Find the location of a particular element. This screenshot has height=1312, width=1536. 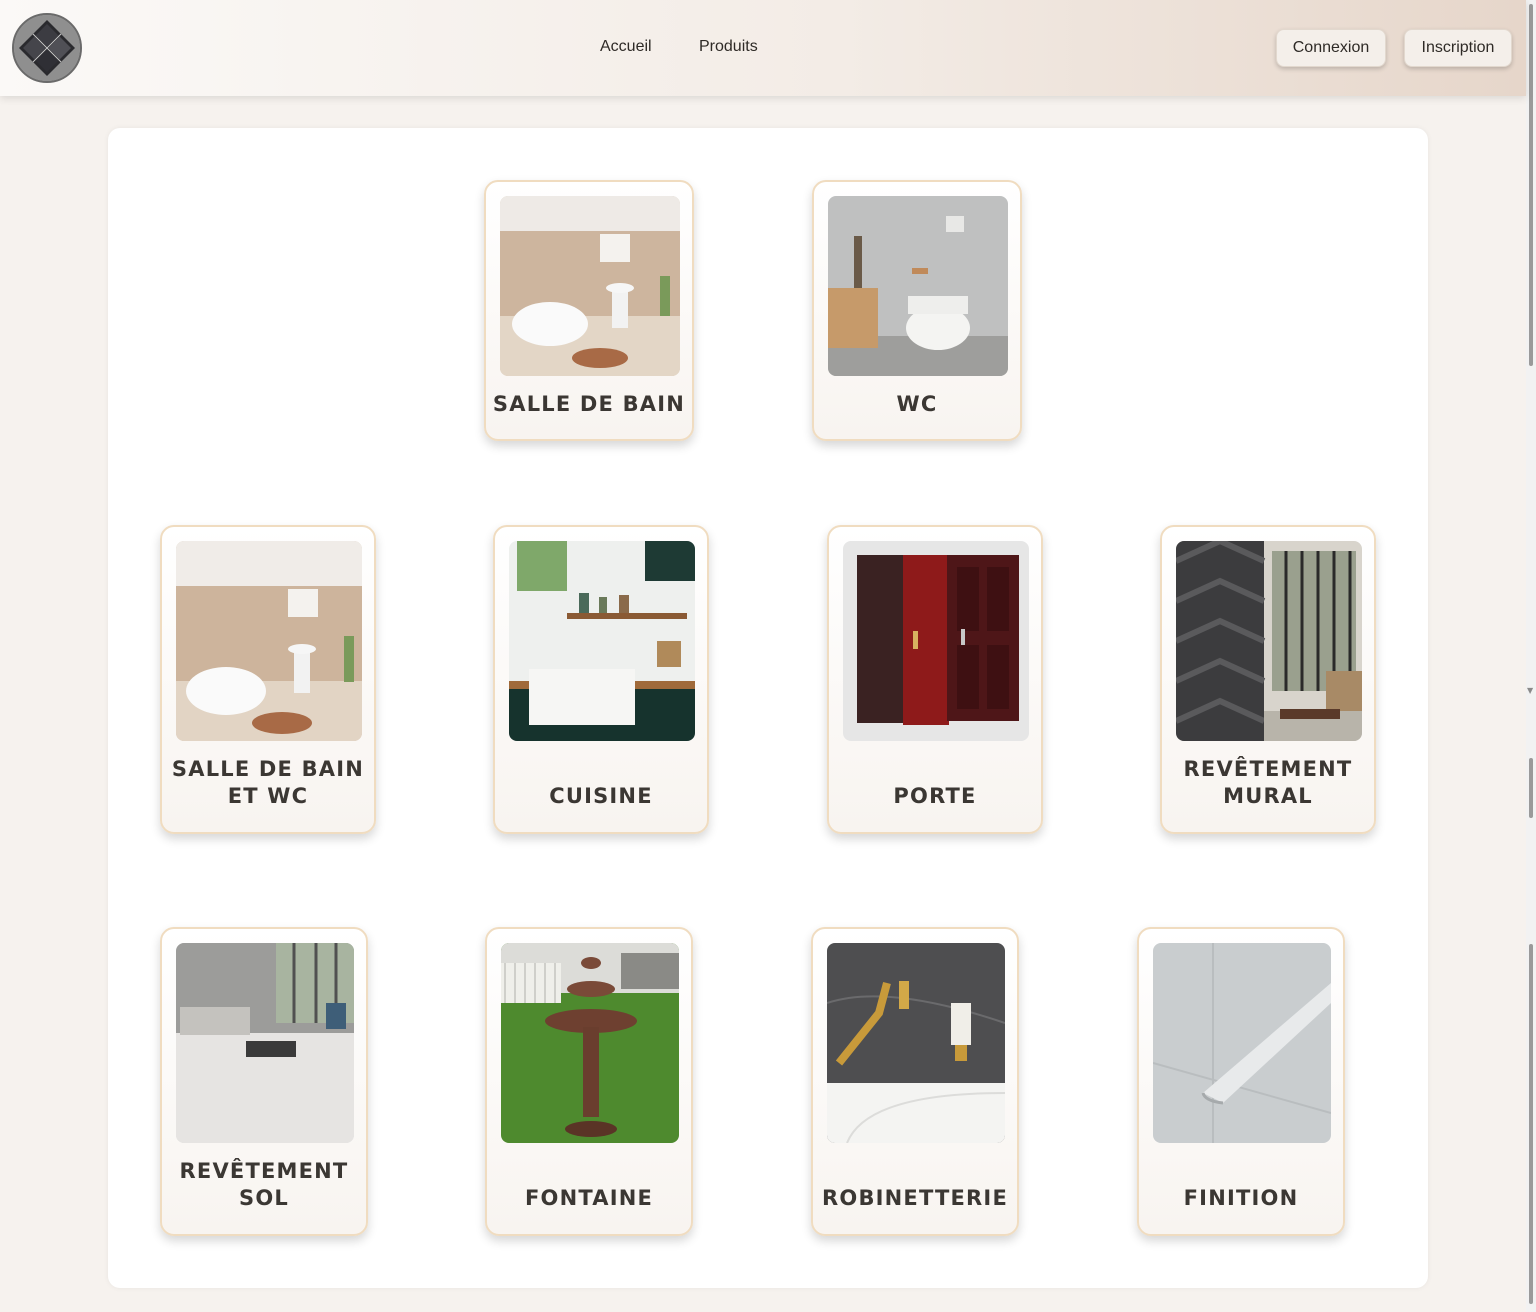

category-card-finition: FINITION is located at coordinates (1241, 1081).